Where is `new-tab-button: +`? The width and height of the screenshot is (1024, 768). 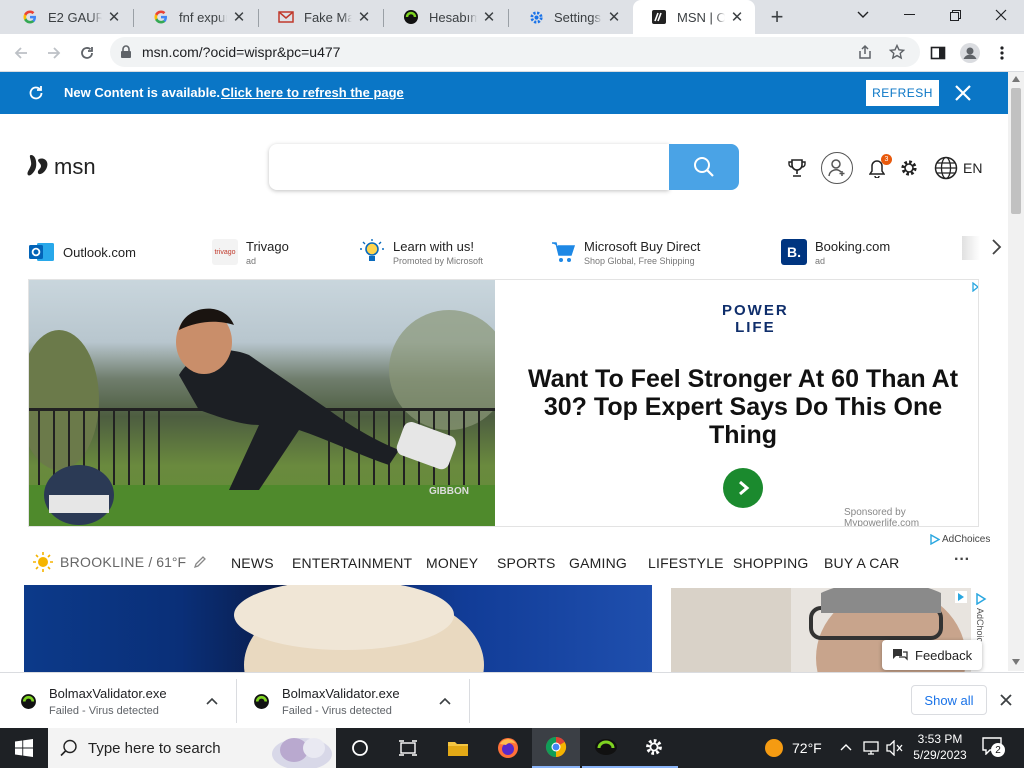
new-tab-button: + is located at coordinates (777, 17).